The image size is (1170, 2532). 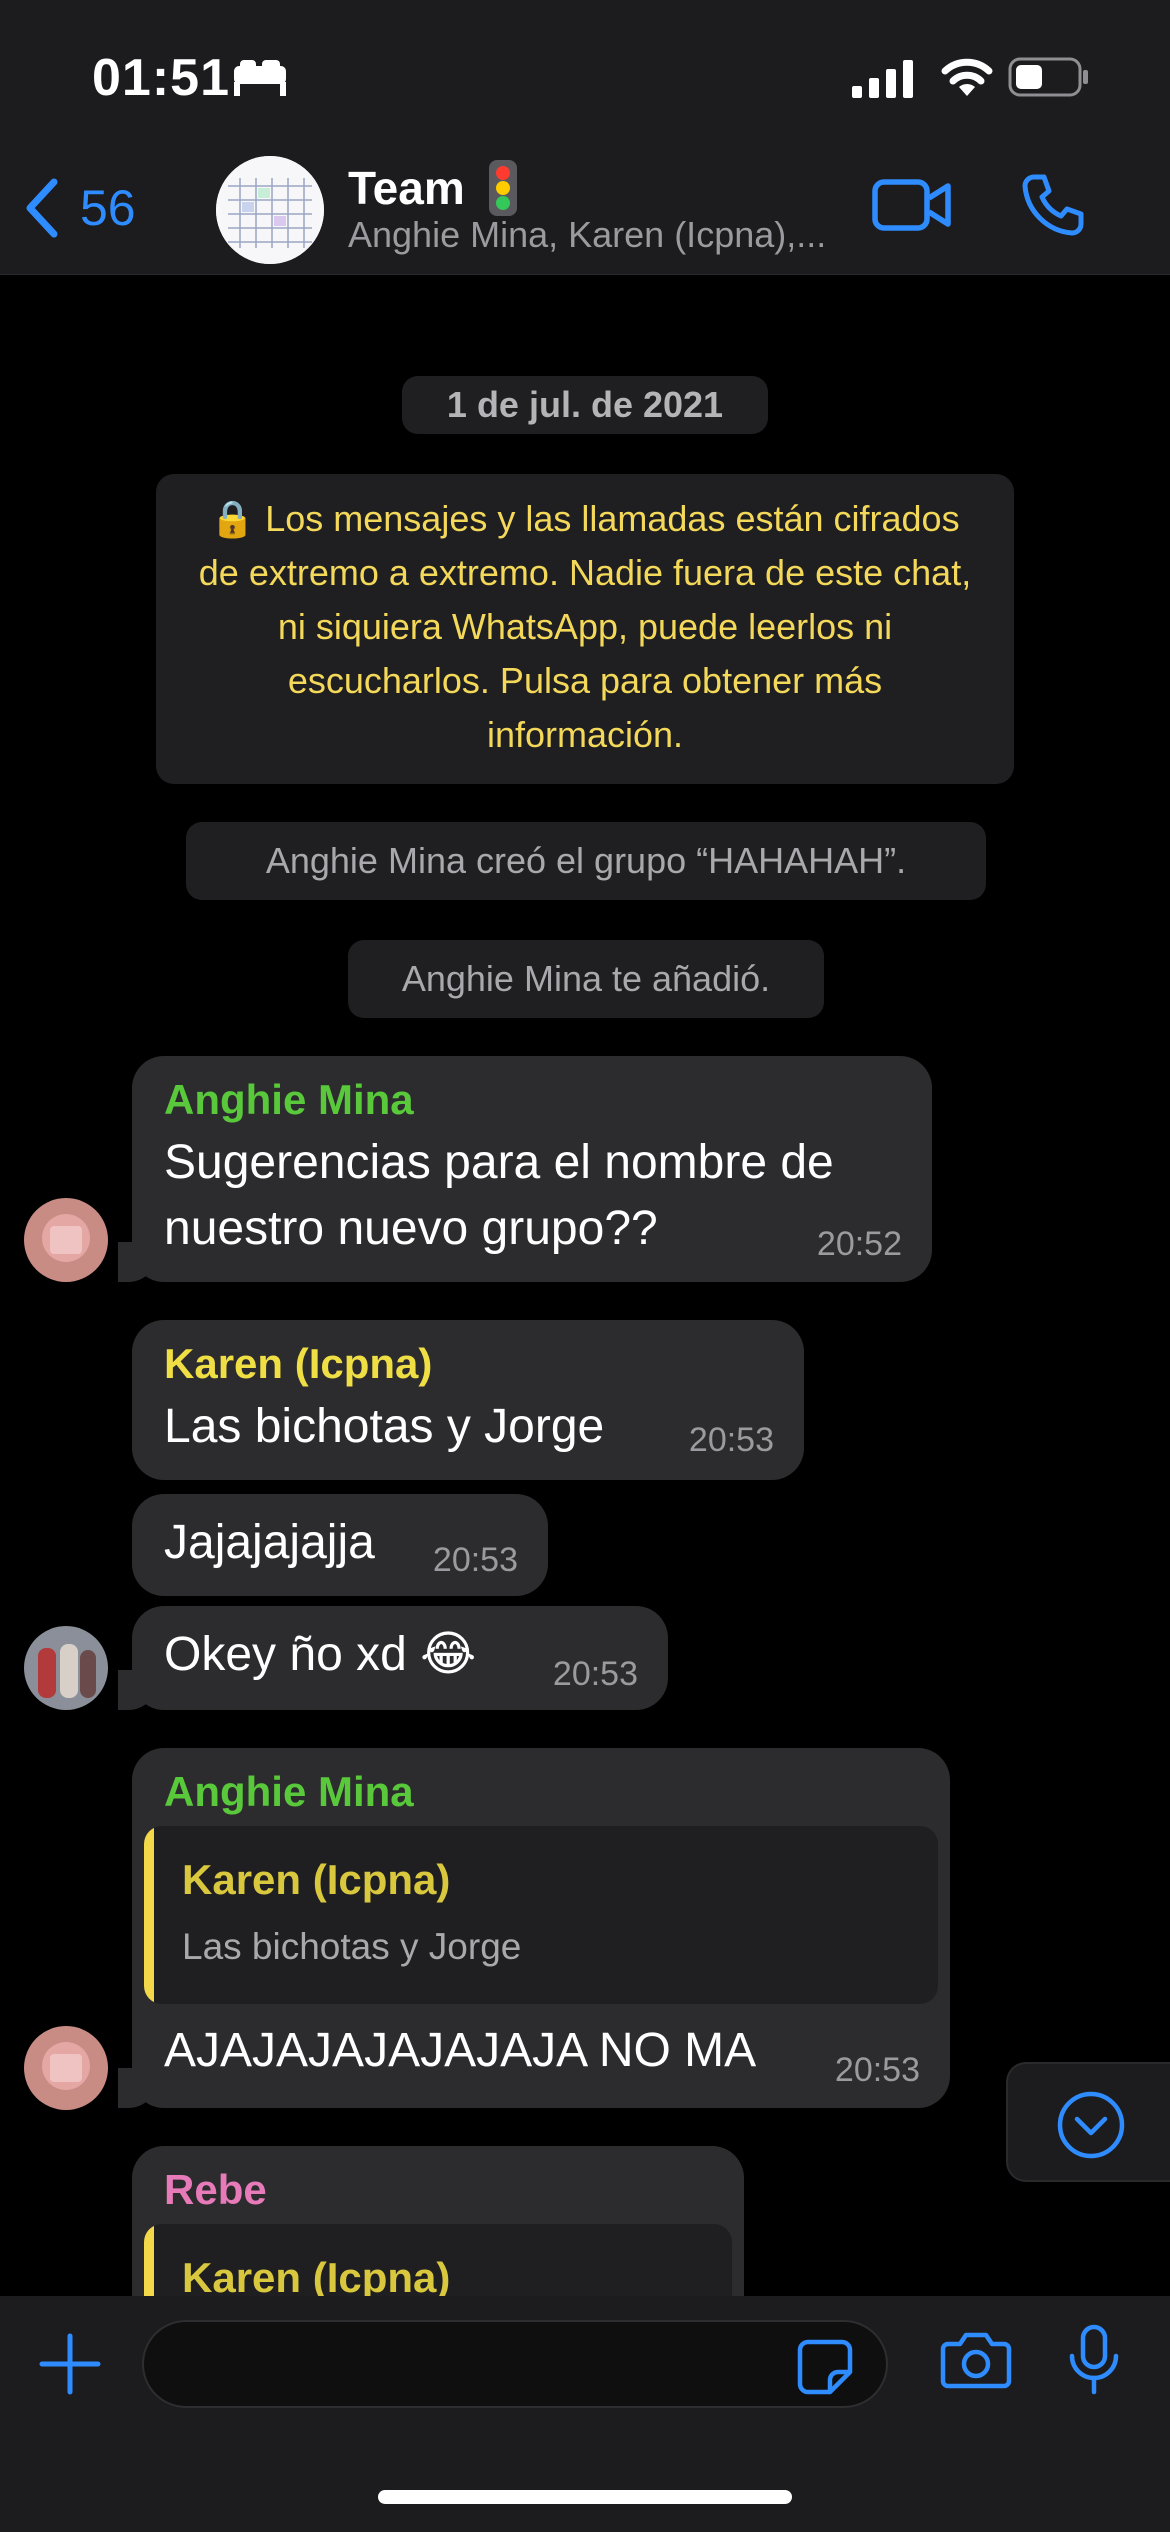 I want to click on message-bubble: Okey ño xd 😂 20:53, so click(x=393, y=1658).